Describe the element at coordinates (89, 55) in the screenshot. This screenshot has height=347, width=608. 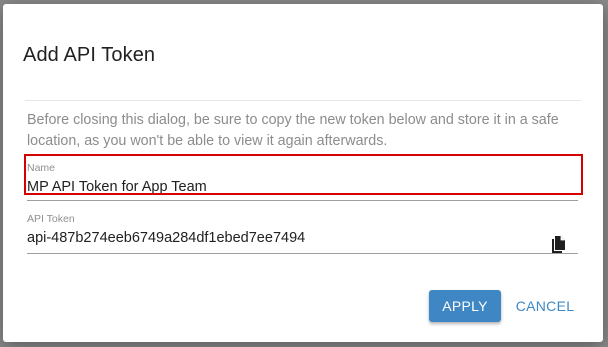
I see `dialog-title: Add API Token` at that location.